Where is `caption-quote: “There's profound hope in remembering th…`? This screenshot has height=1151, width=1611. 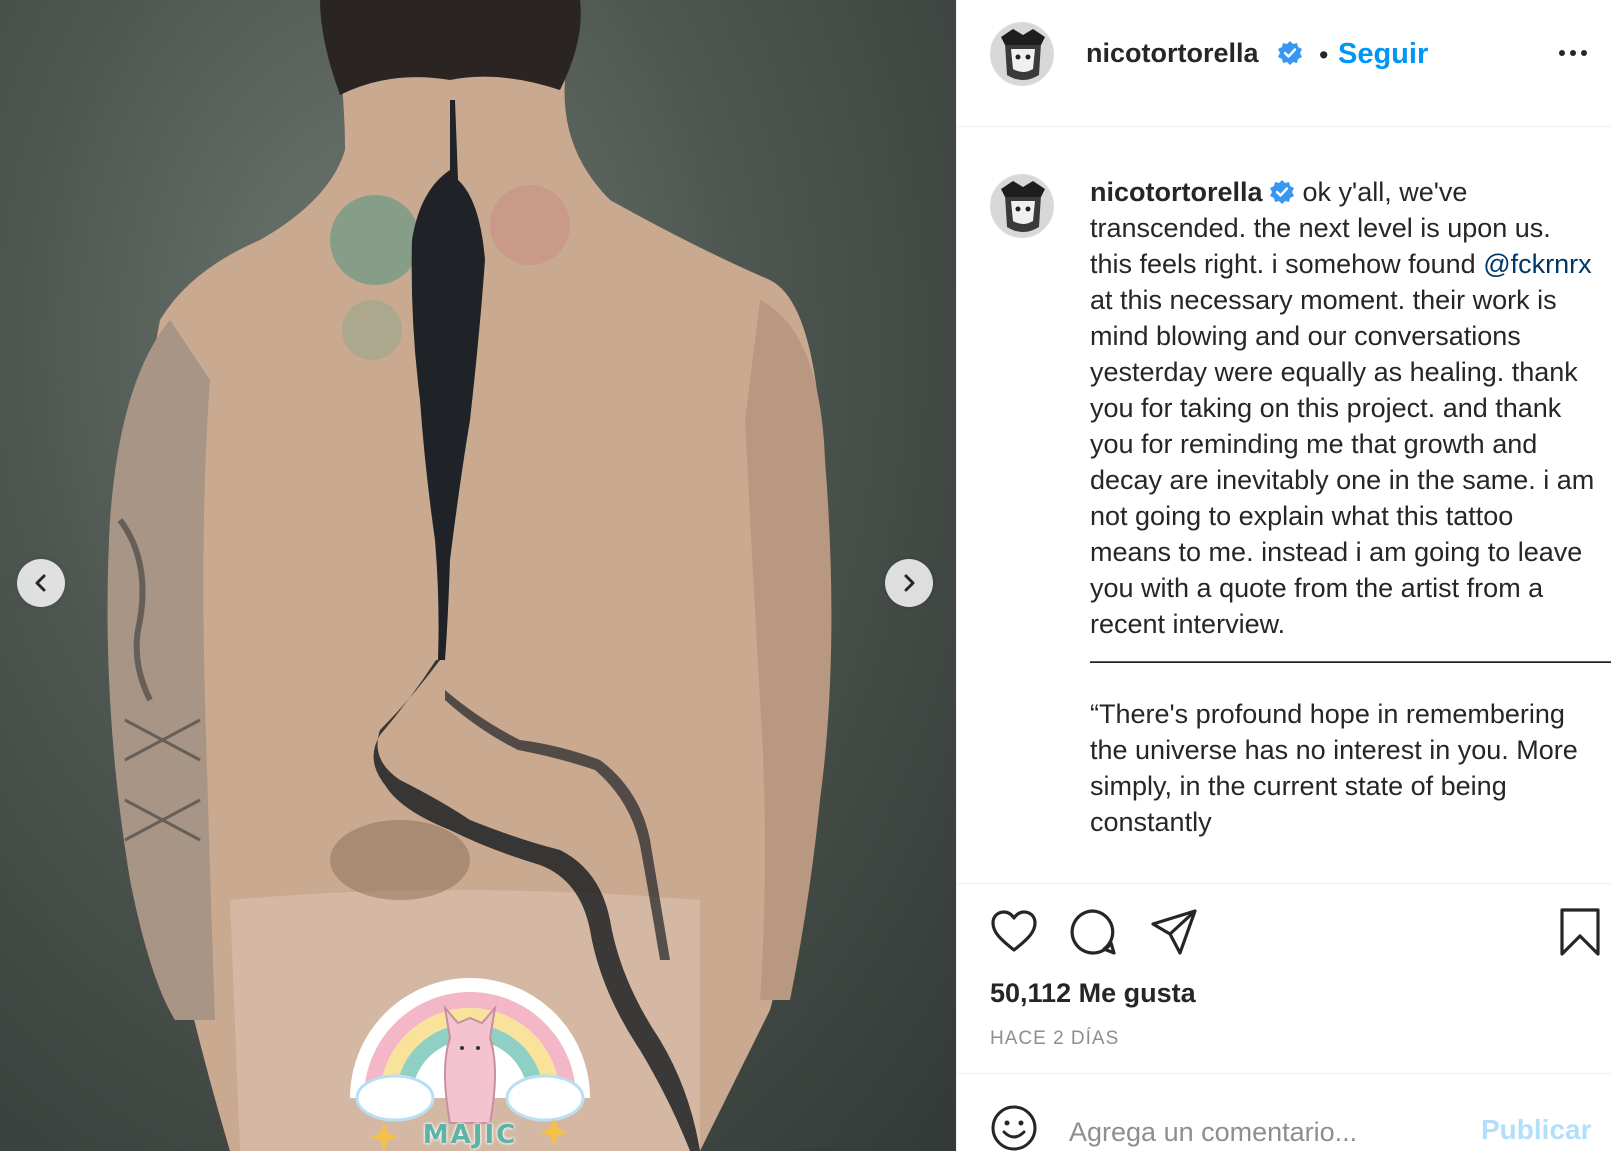
caption-quote: “There's profound hope in remembering th… is located at coordinates (1334, 768).